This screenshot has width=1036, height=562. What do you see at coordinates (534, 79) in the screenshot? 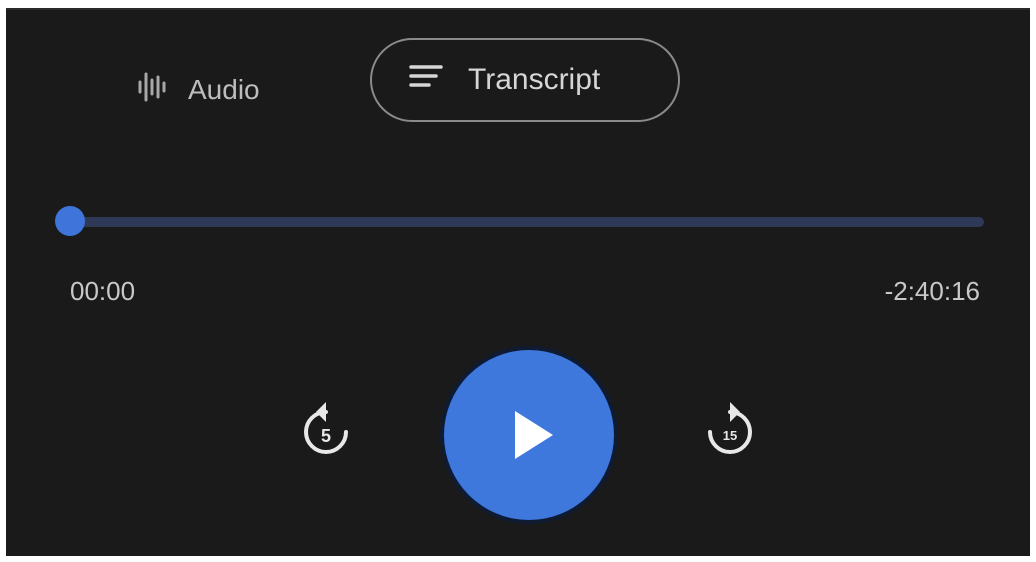
I see `tab-transcript-label: Transcript` at bounding box center [534, 79].